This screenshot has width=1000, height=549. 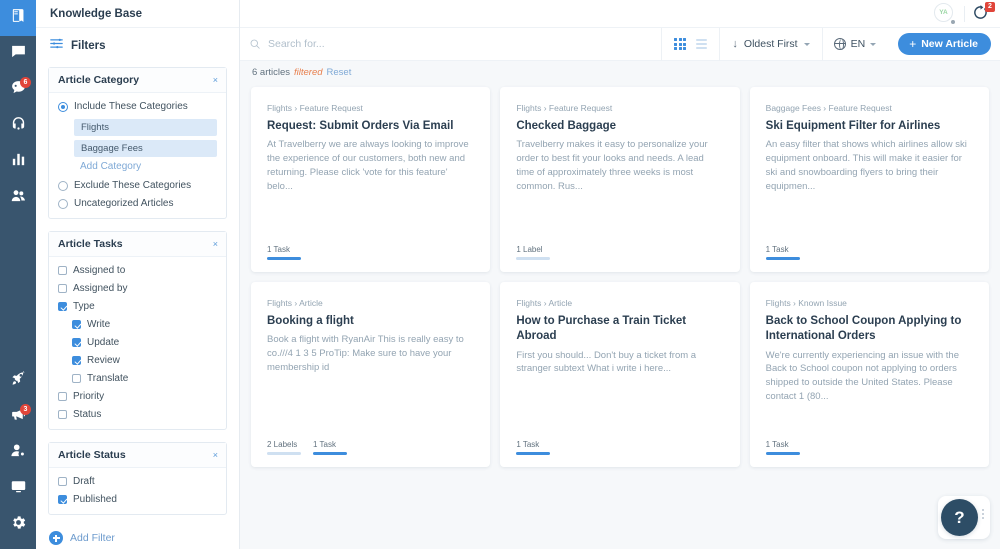 What do you see at coordinates (295, 303) in the screenshot?
I see `breadcrumb: Flights › Article` at bounding box center [295, 303].